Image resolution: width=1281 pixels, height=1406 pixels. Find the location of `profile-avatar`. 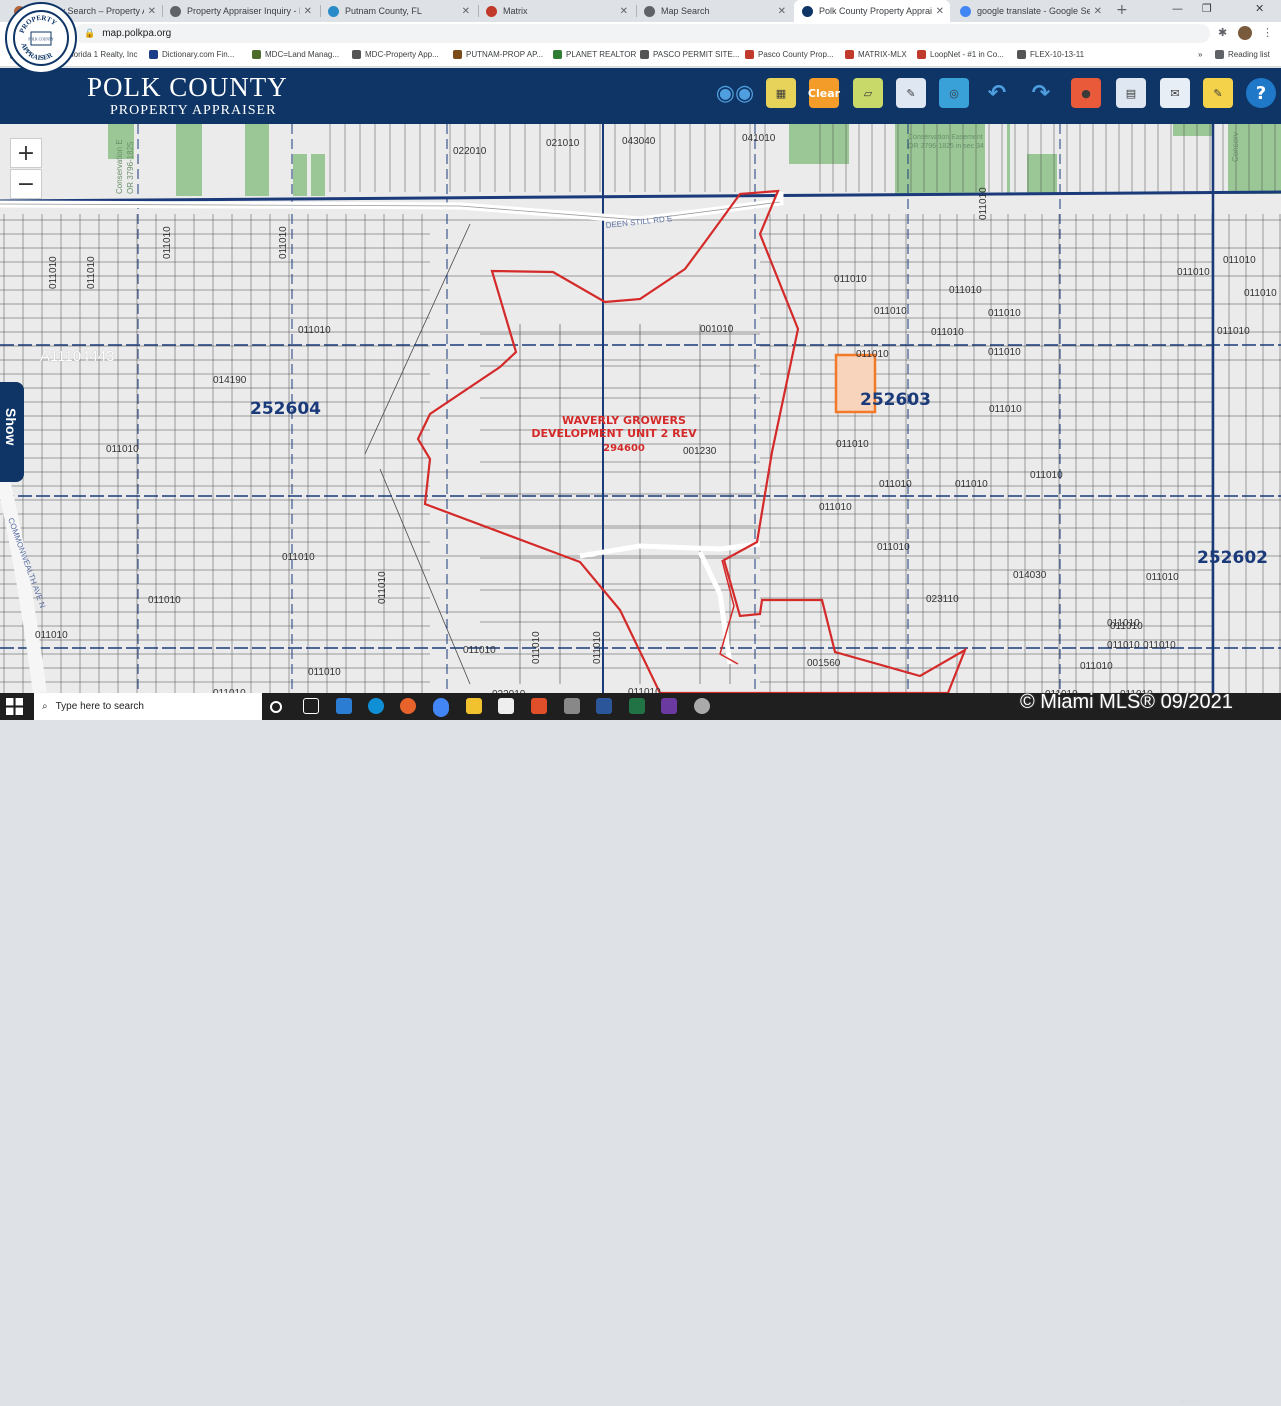

profile-avatar is located at coordinates (1245, 33).